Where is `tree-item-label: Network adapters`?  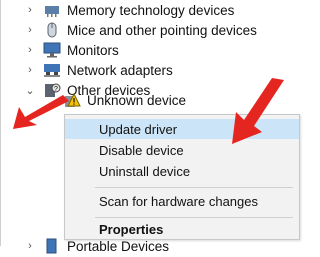 tree-item-label: Network adapters is located at coordinates (120, 70).